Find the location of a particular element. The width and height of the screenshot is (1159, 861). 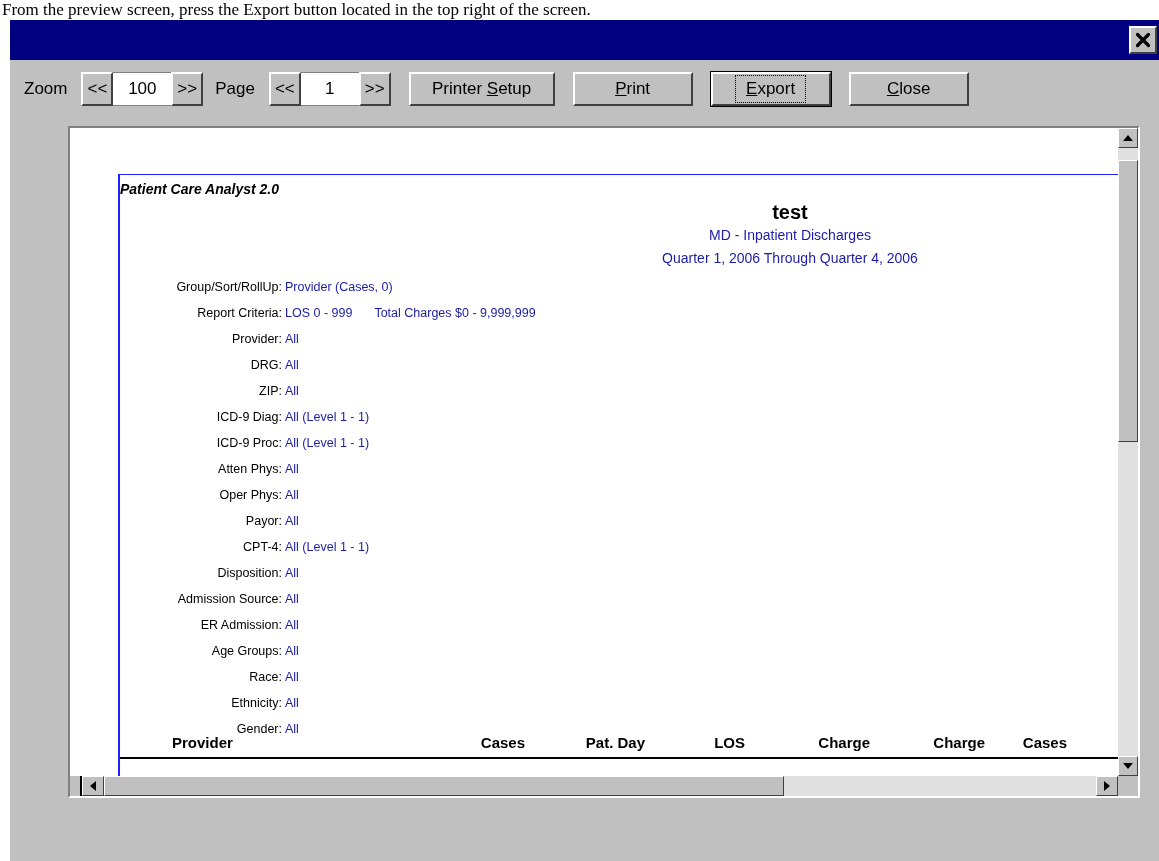

horizontal-scrollbar is located at coordinates (599, 786).